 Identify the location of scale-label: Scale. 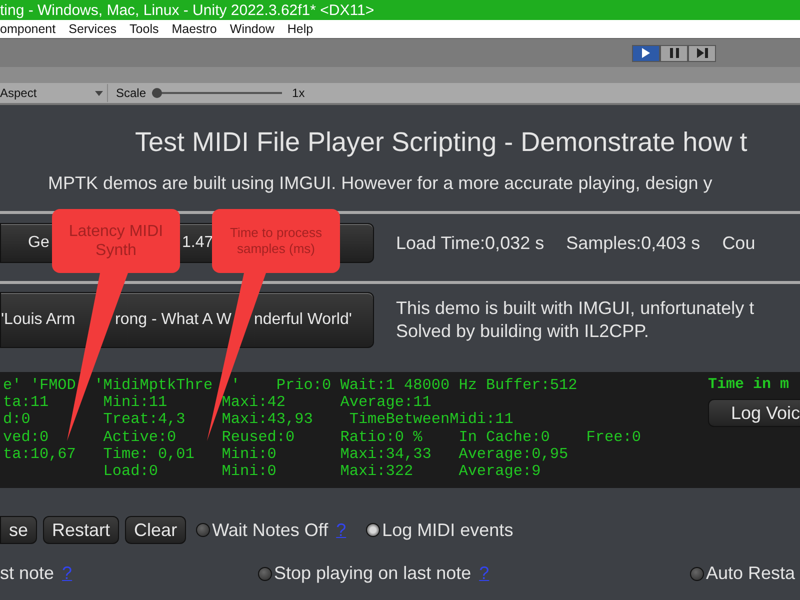
(131, 93).